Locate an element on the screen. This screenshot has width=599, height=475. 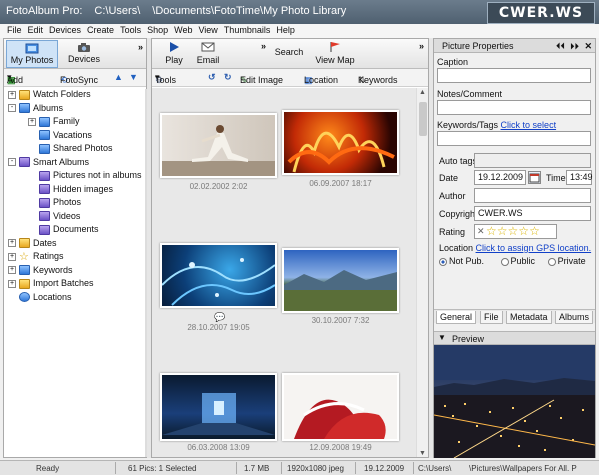
left-panel-overflow-icon: » is located at coordinates (140, 47).